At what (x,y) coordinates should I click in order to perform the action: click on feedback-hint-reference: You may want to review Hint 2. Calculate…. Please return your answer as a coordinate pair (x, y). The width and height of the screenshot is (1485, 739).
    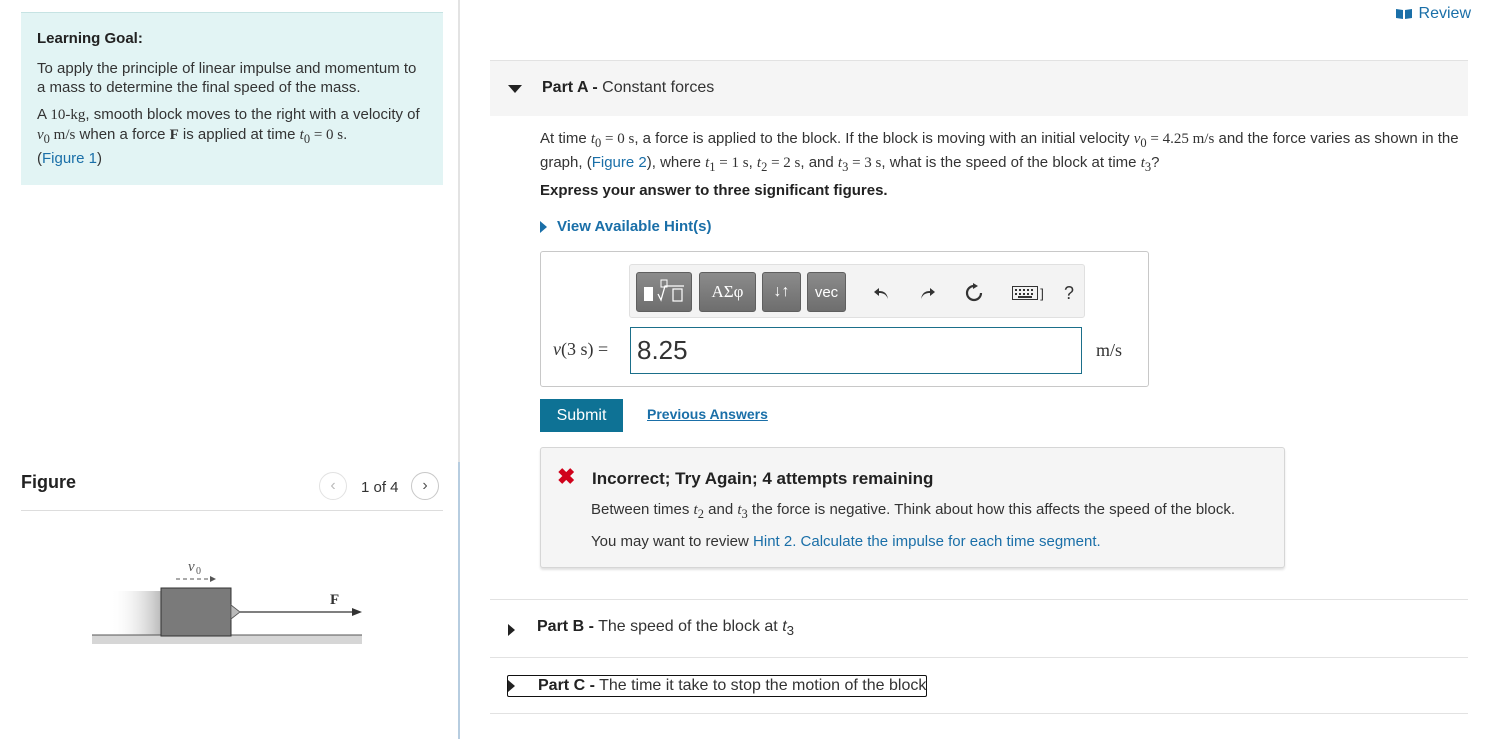
    Looking at the image, I should click on (846, 541).